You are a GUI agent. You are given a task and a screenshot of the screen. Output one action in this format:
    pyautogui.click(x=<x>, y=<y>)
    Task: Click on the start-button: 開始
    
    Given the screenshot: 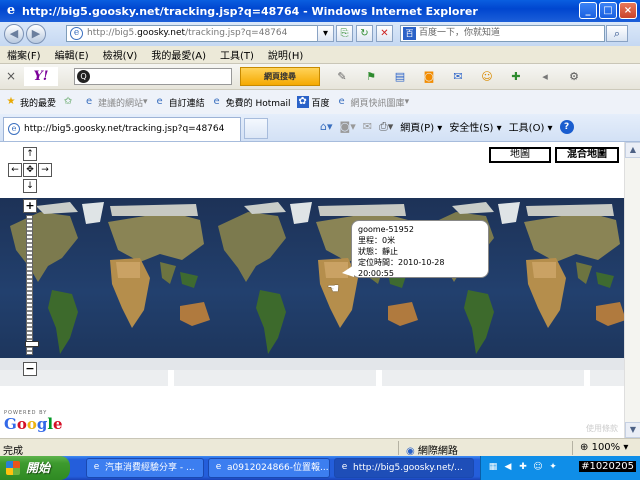 What is the action you would take?
    pyautogui.click(x=35, y=468)
    